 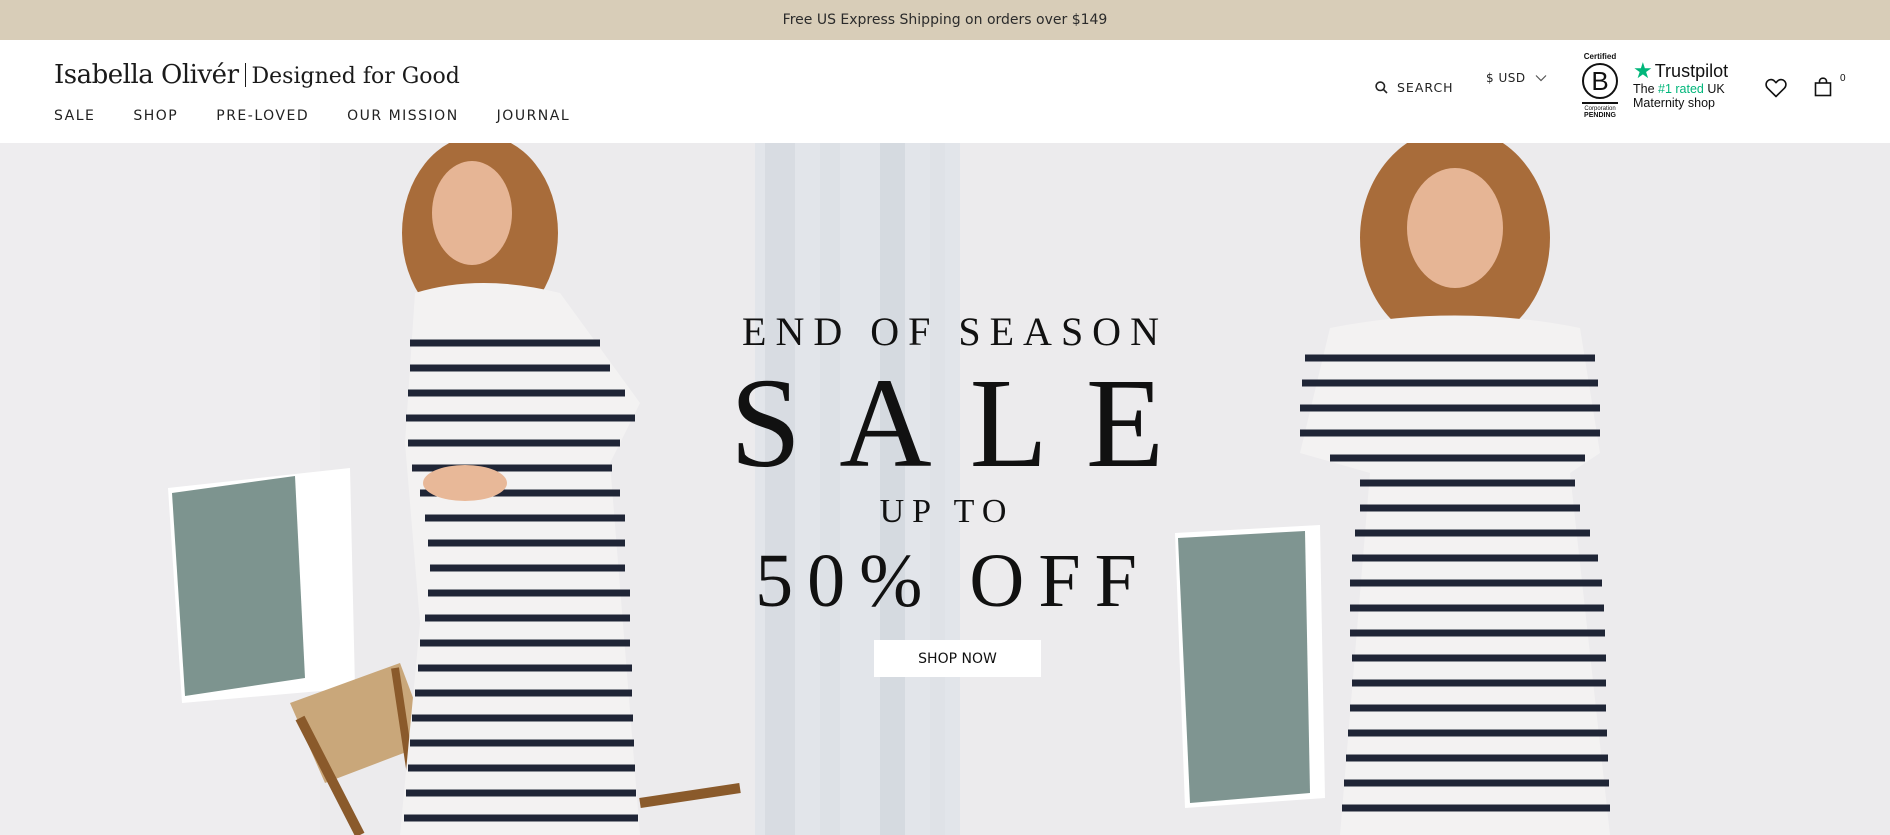 What do you see at coordinates (1714, 89) in the screenshot?
I see `trustpilot-suffix: UK` at bounding box center [1714, 89].